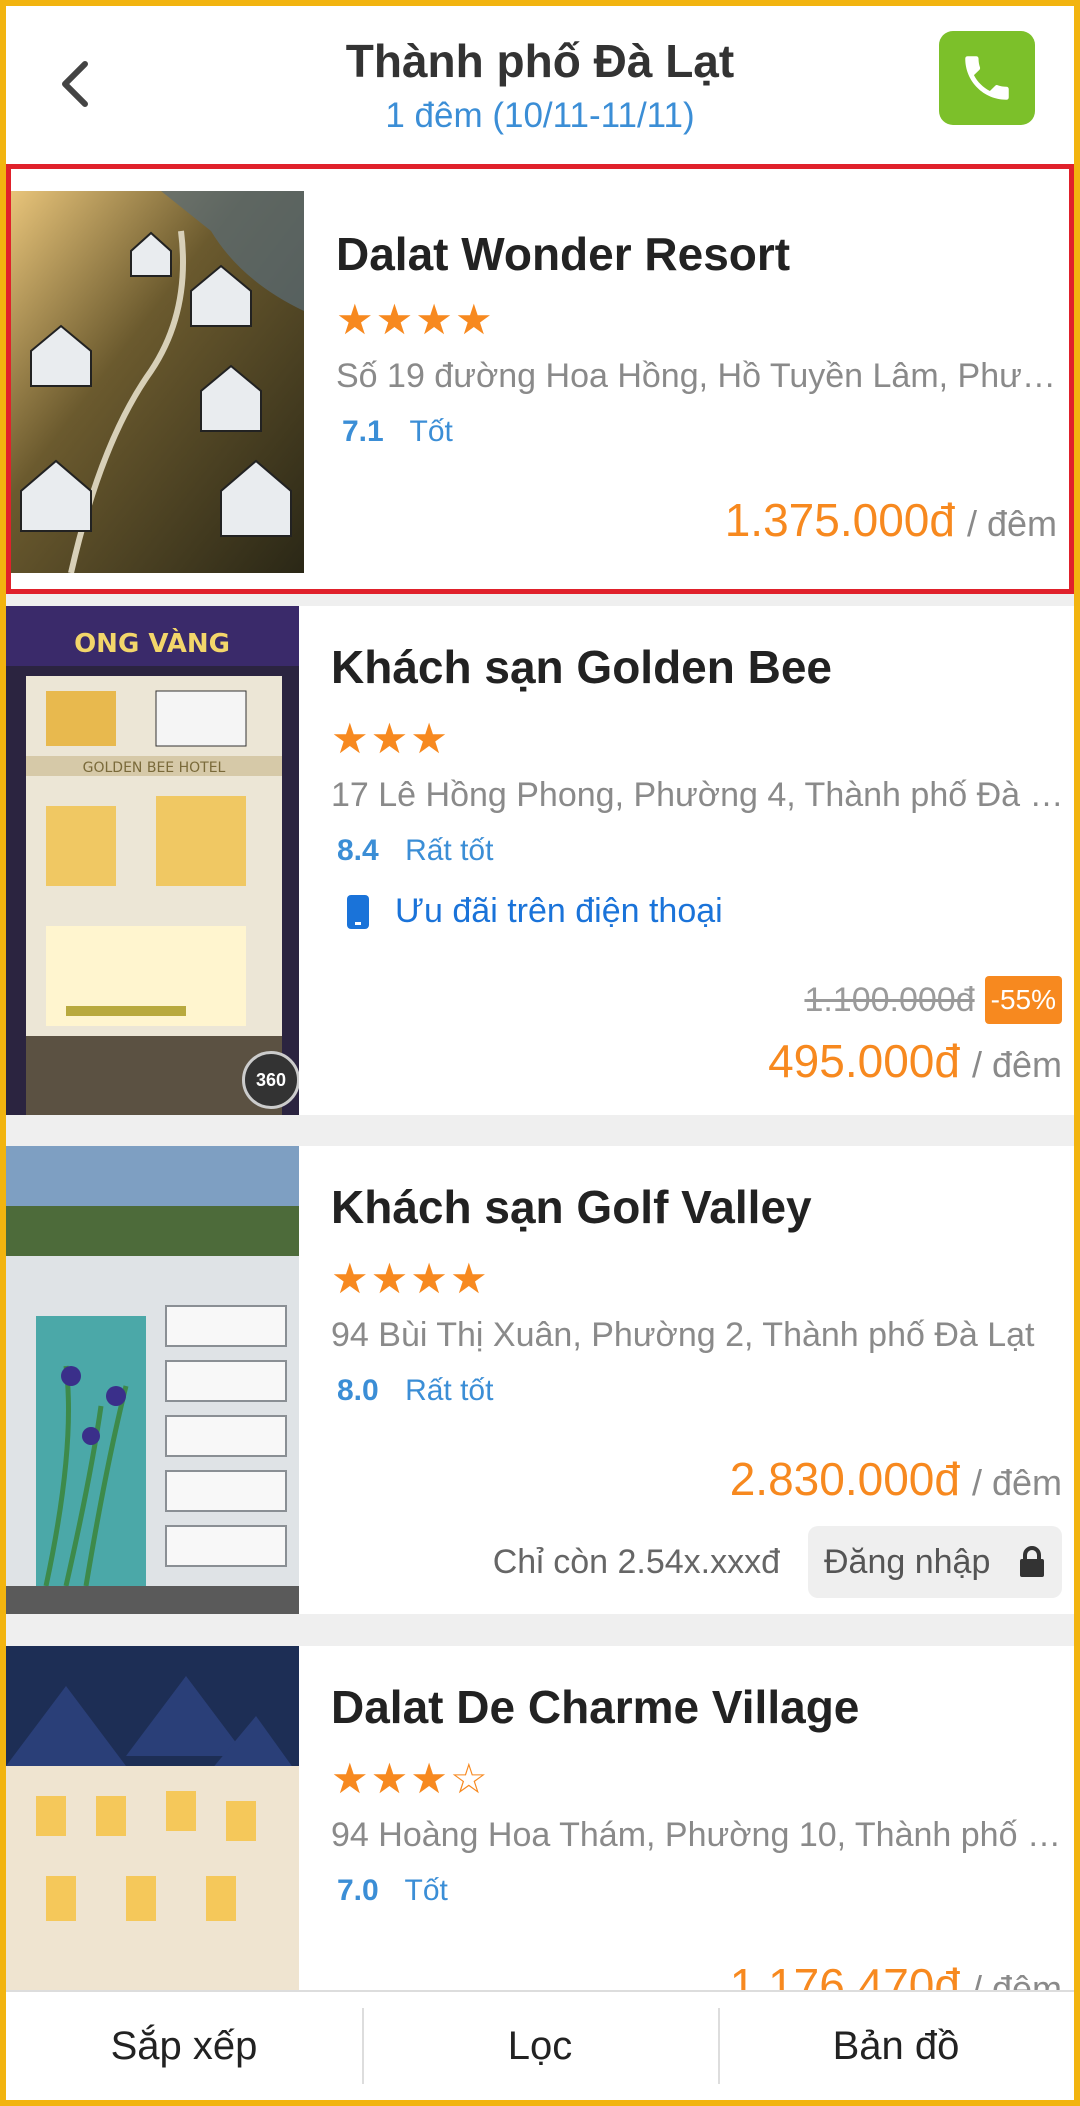 The height and width of the screenshot is (2106, 1080). I want to click on star-rating: ★★★☆, so click(410, 1778).